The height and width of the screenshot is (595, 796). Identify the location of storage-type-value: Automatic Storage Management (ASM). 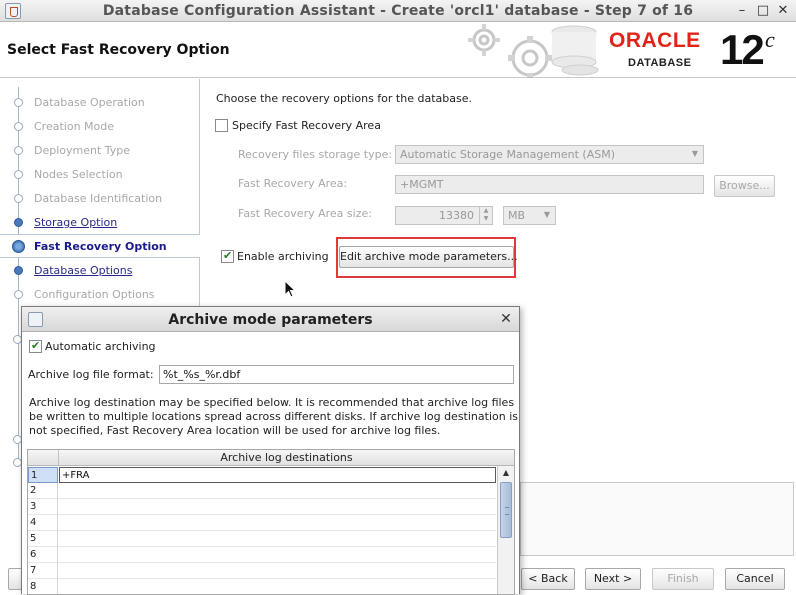
(507, 154).